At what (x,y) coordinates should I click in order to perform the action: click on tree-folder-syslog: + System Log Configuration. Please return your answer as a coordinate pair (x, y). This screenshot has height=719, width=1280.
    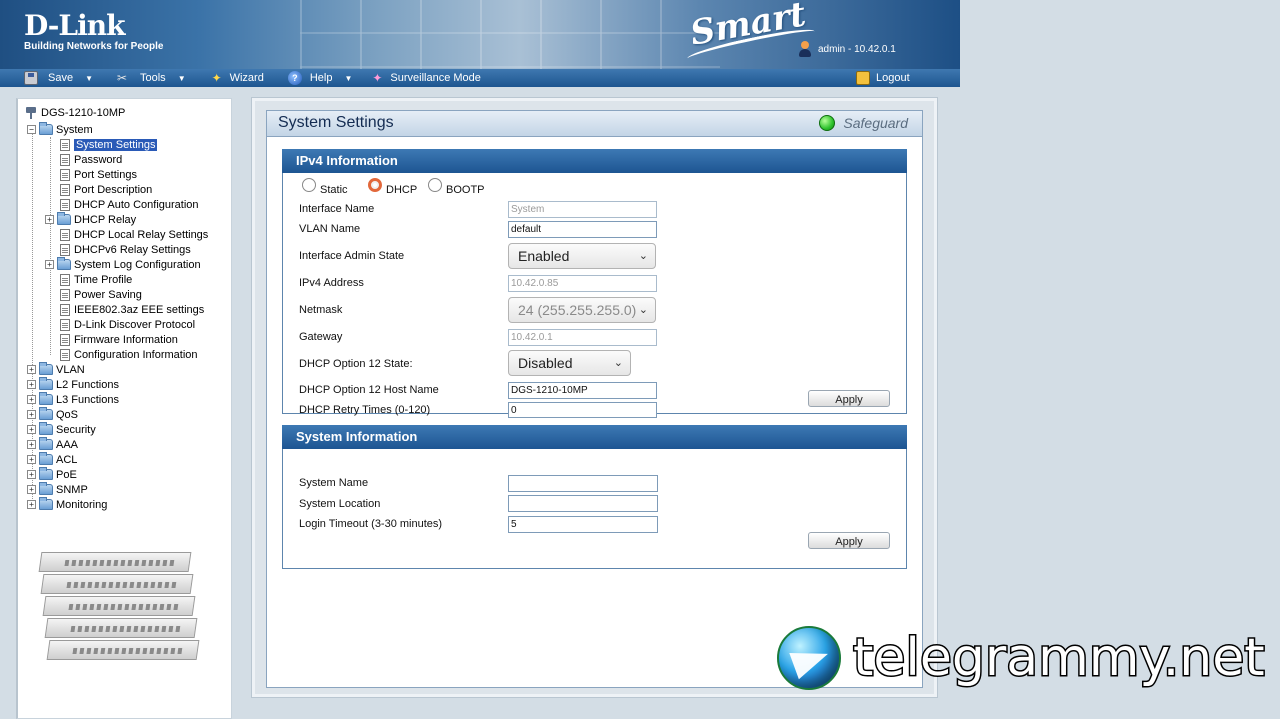
    Looking at the image, I should click on (123, 264).